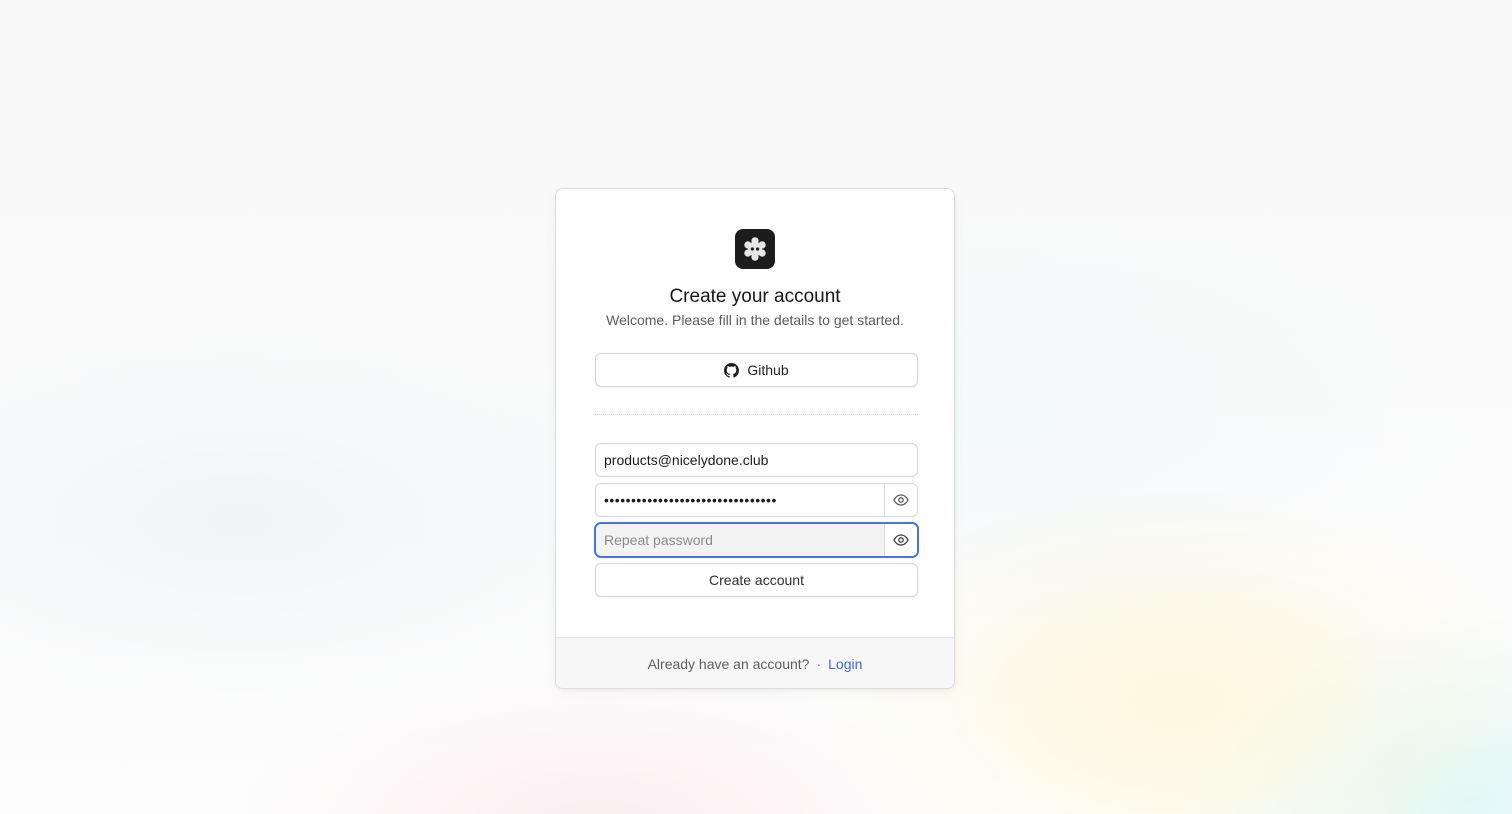 The image size is (1512, 814). I want to click on github-icon, so click(732, 370).